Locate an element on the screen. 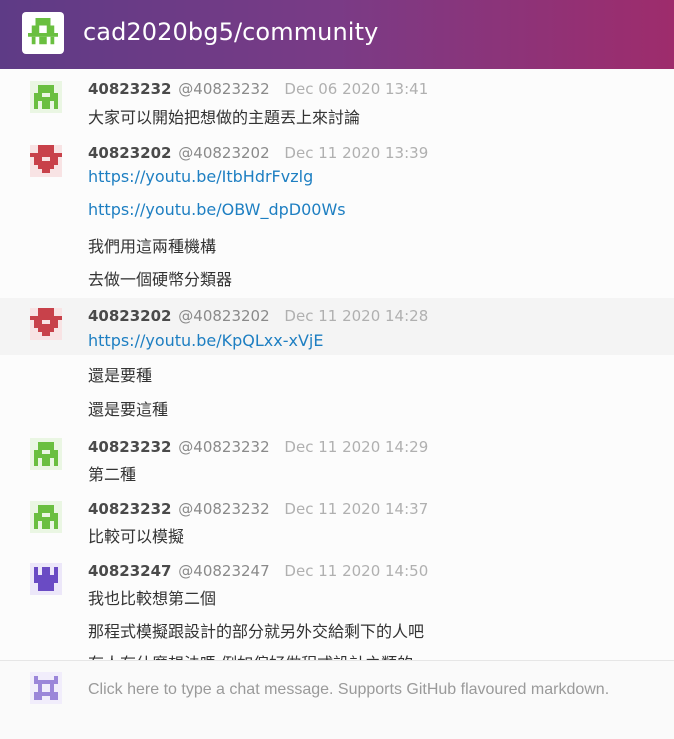 This screenshot has height=739, width=674. chat-message: 40823232 @40823232 Dec 11 2020 14:29 第二種 is located at coordinates (337, 461).